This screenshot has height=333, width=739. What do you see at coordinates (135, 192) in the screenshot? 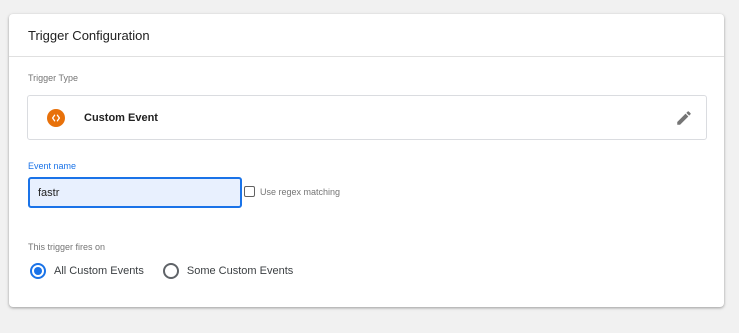
I see `event-name-input` at bounding box center [135, 192].